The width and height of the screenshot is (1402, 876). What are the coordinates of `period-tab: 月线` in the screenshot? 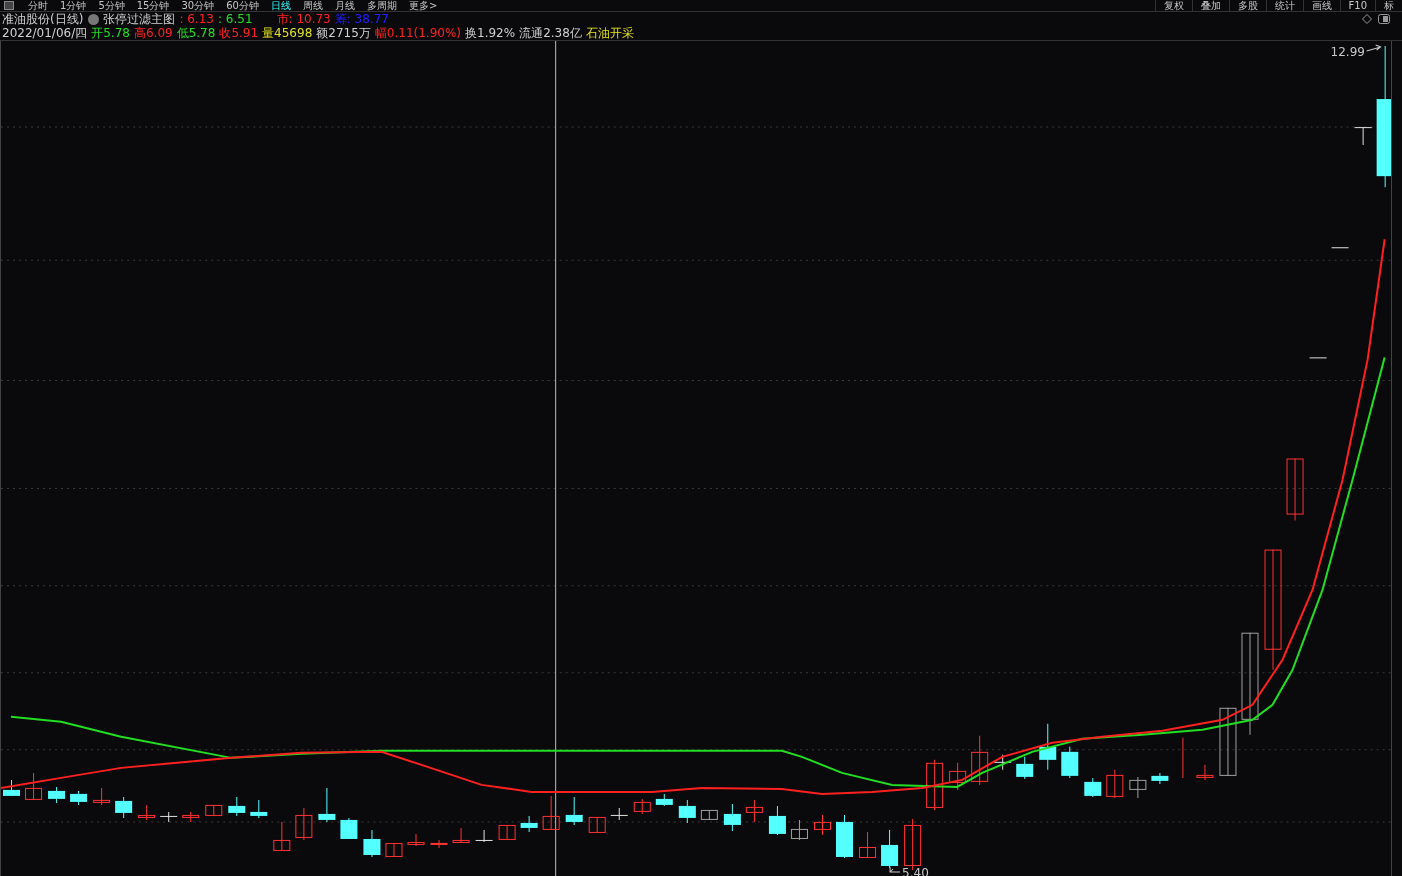 It's located at (348, 5).